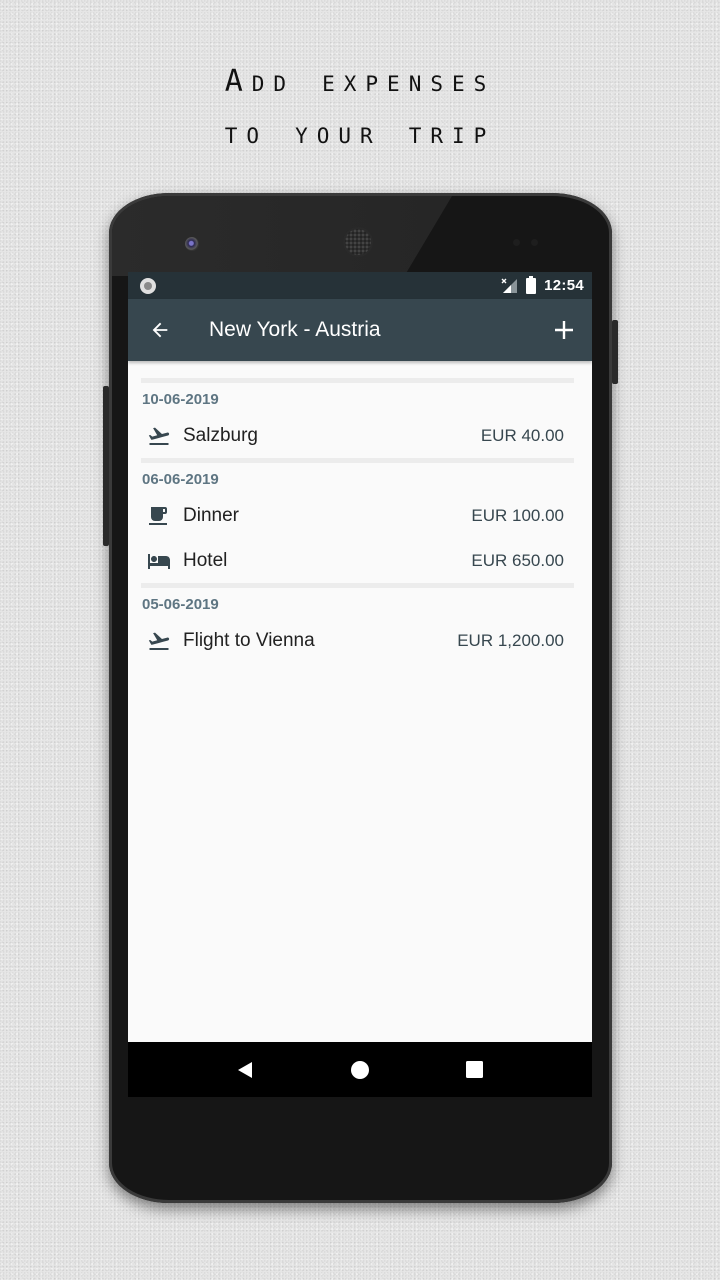 This screenshot has height=1280, width=720. What do you see at coordinates (220, 435) in the screenshot?
I see `expense-name: Salzburg` at bounding box center [220, 435].